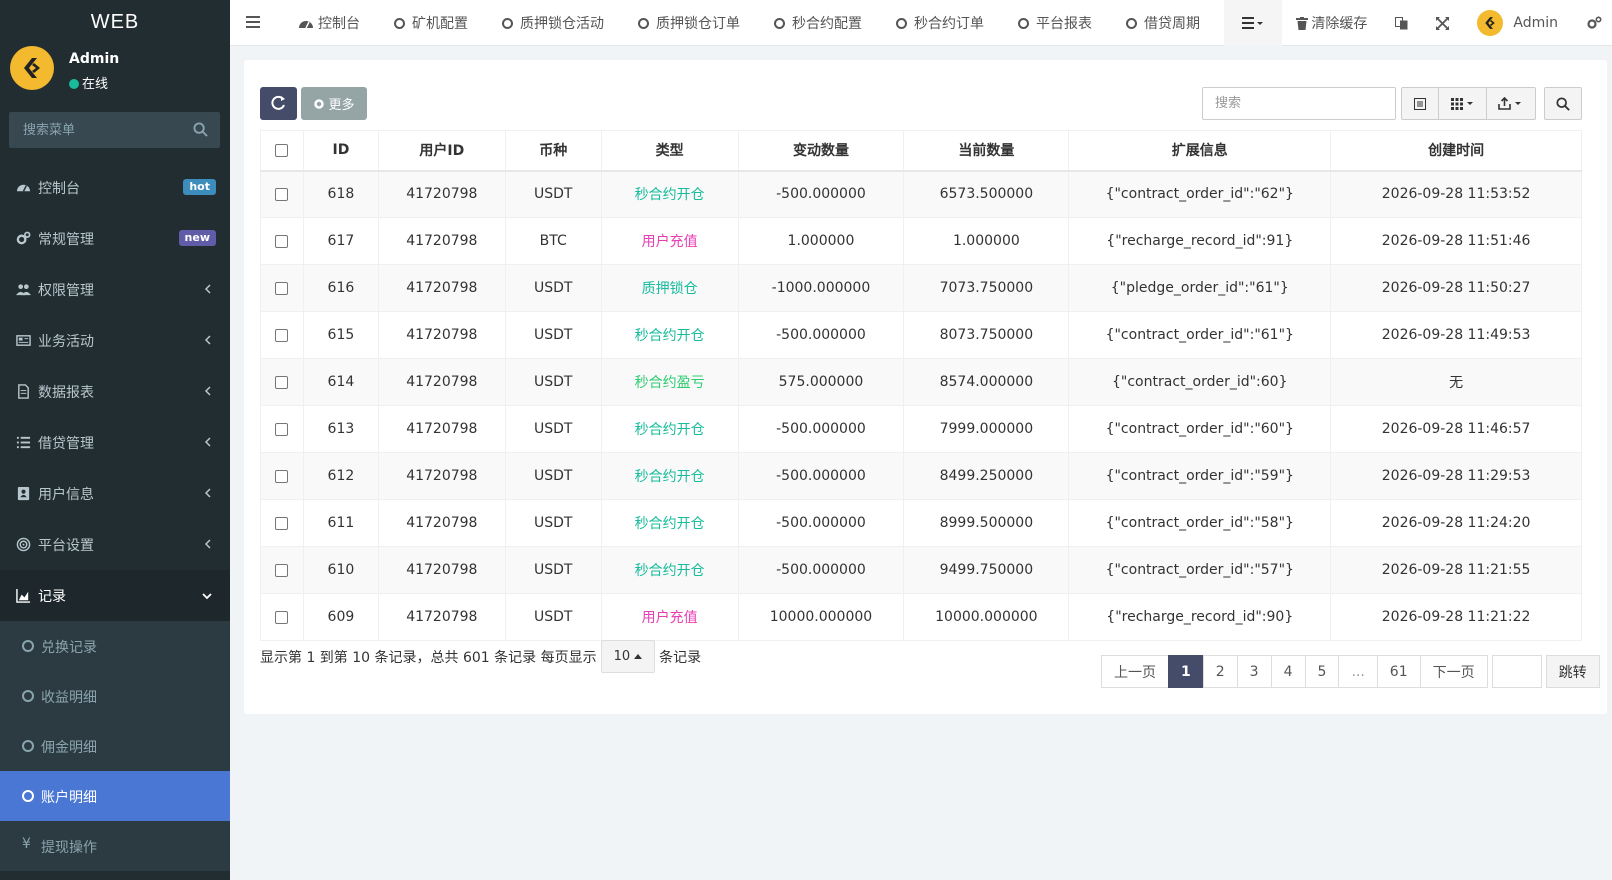 The width and height of the screenshot is (1612, 880). Describe the element at coordinates (340, 151) in the screenshot. I see `column-header: ID` at that location.